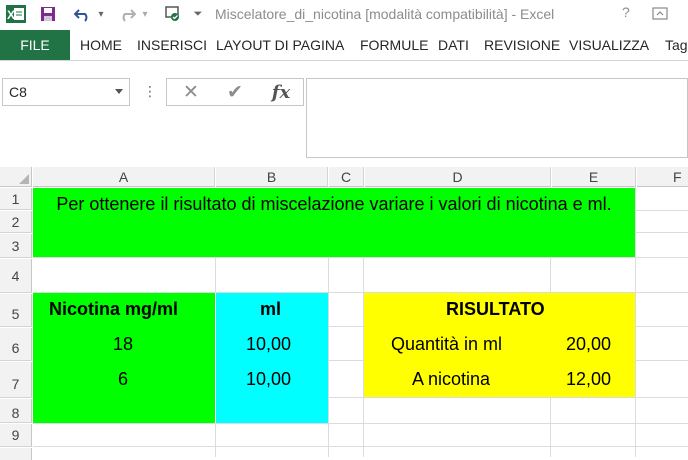 The width and height of the screenshot is (688, 460). What do you see at coordinates (48, 14) in the screenshot?
I see `save-icon` at bounding box center [48, 14].